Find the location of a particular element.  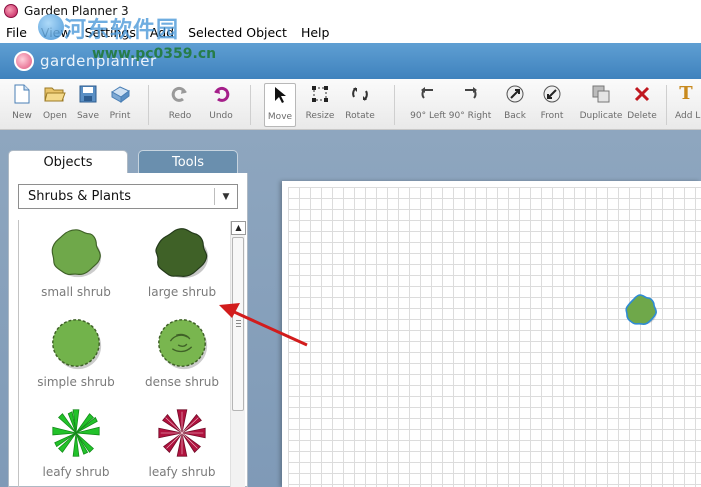

object-small-shrub: small shrub is located at coordinates (76, 264).